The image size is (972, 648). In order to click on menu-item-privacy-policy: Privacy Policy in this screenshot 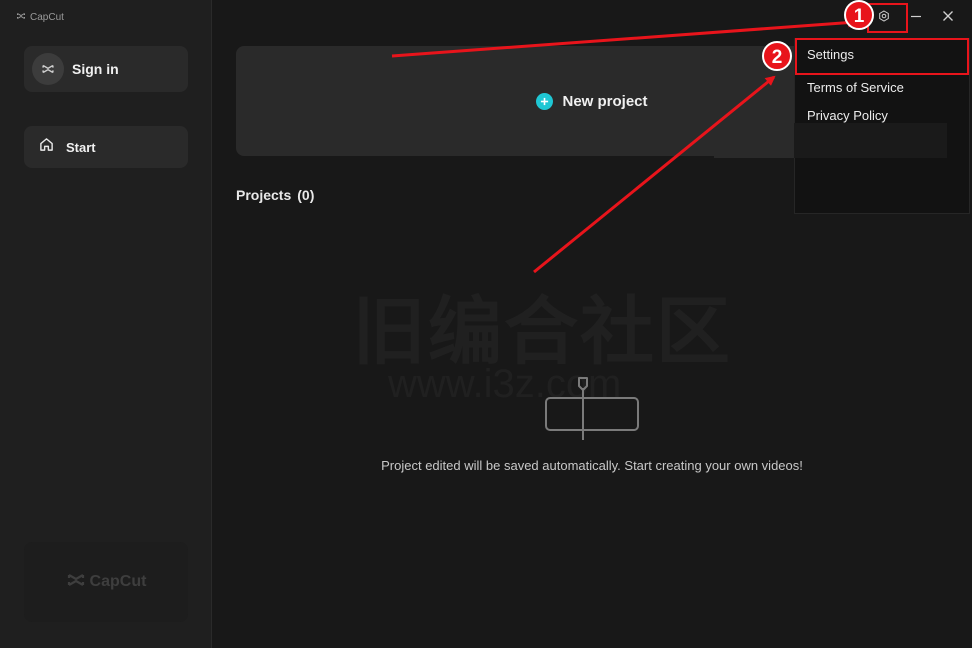, I will do `click(847, 115)`.